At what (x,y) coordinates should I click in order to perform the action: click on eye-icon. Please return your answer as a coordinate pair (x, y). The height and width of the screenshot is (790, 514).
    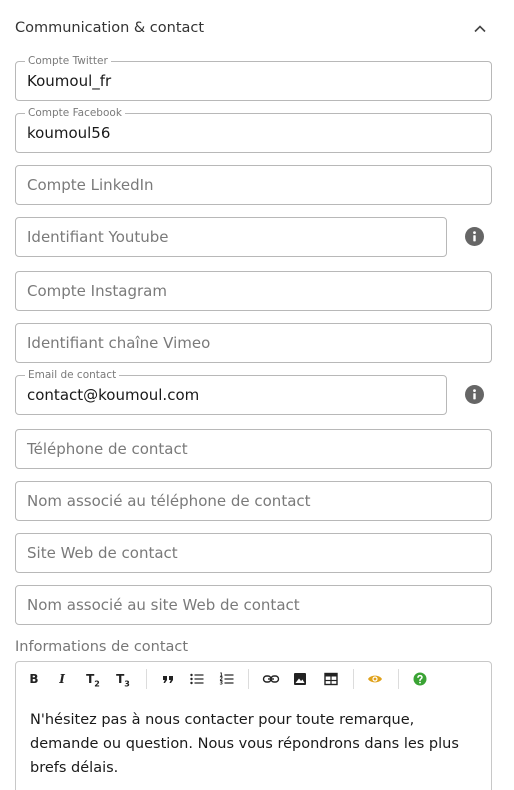
    Looking at the image, I should click on (375, 679).